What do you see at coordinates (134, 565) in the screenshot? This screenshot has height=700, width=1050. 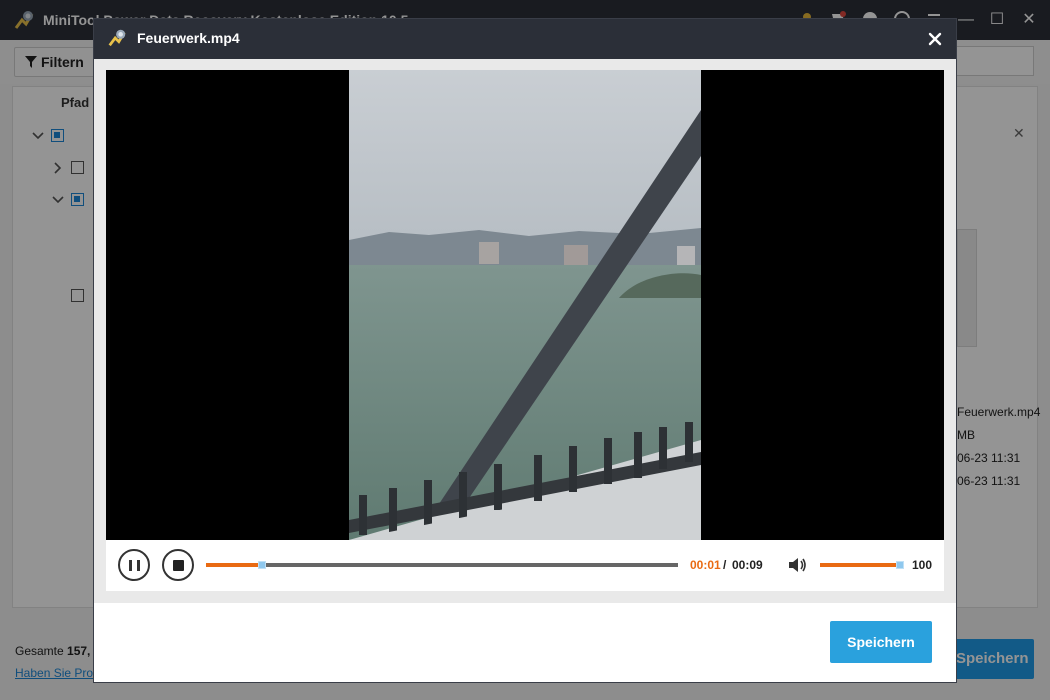 I see `pause-button` at bounding box center [134, 565].